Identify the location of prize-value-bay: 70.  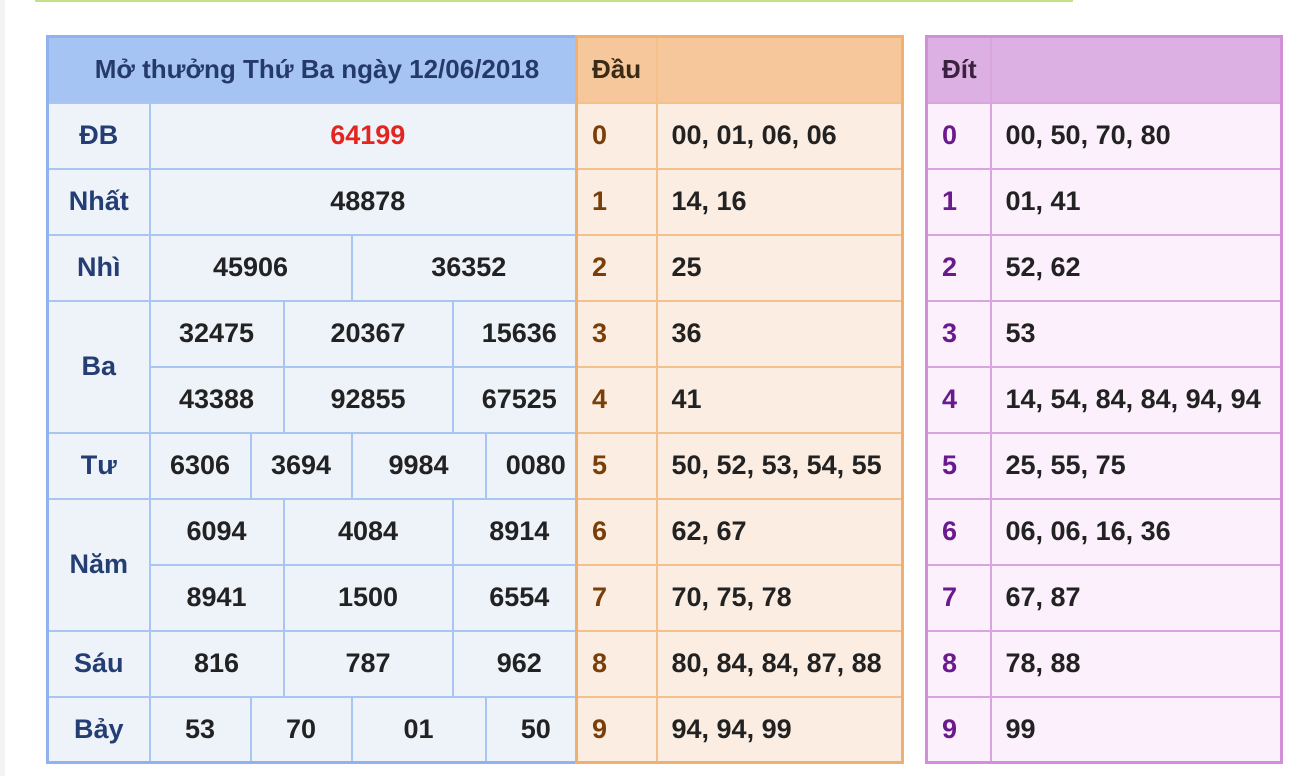
(301, 729).